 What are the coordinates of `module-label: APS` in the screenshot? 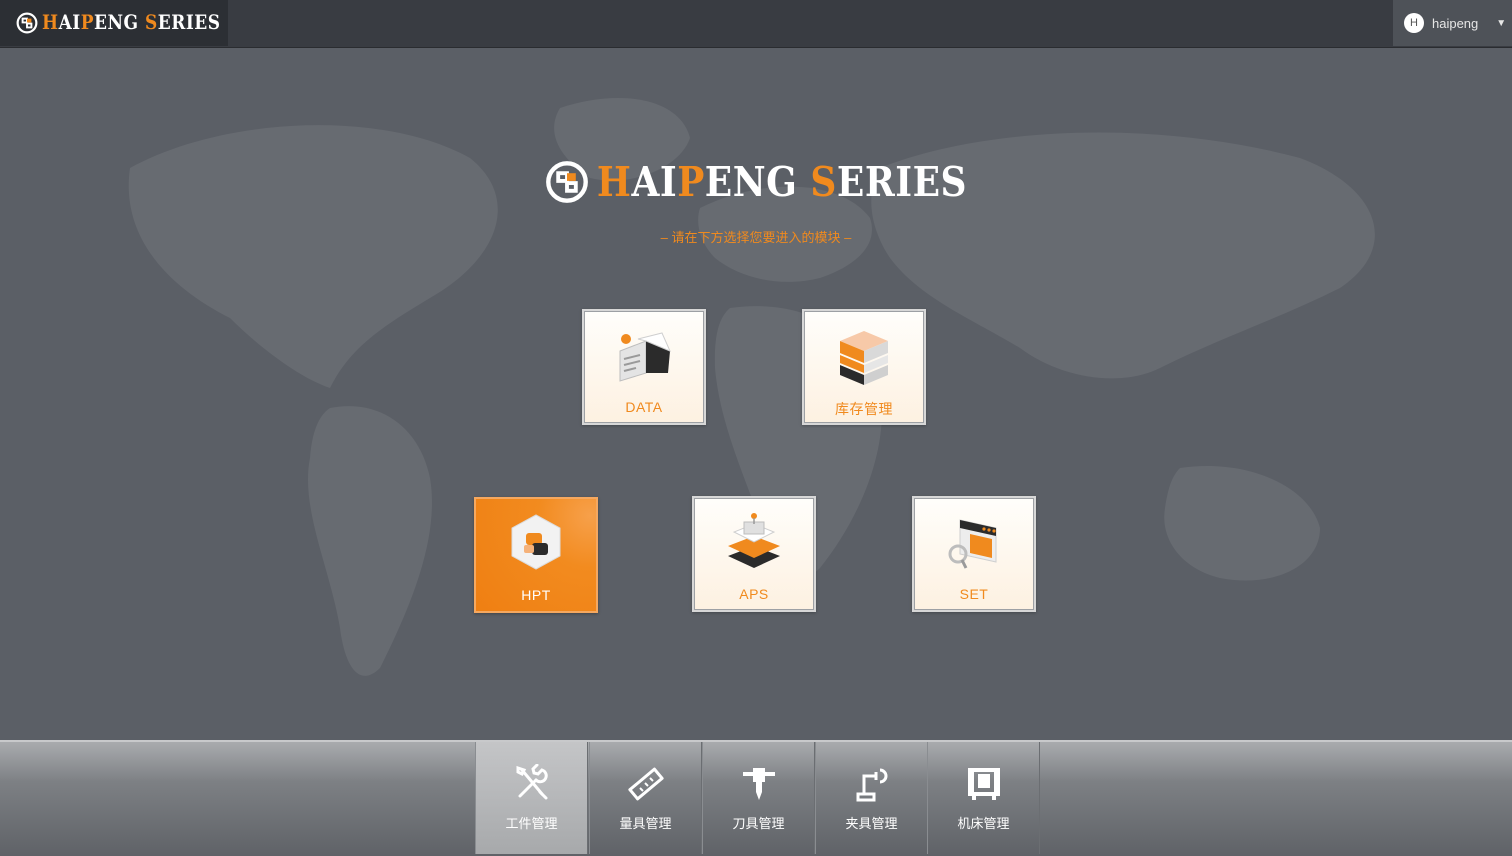 It's located at (754, 594).